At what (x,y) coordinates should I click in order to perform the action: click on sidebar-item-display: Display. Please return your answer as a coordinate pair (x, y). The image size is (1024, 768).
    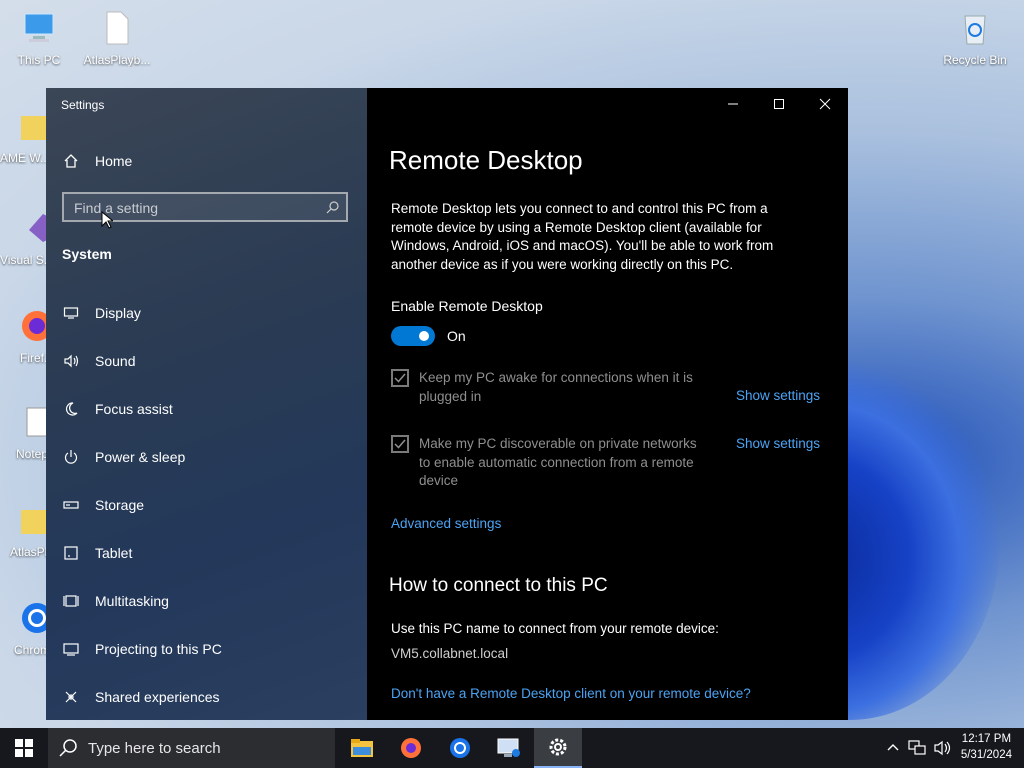
    Looking at the image, I should click on (101, 313).